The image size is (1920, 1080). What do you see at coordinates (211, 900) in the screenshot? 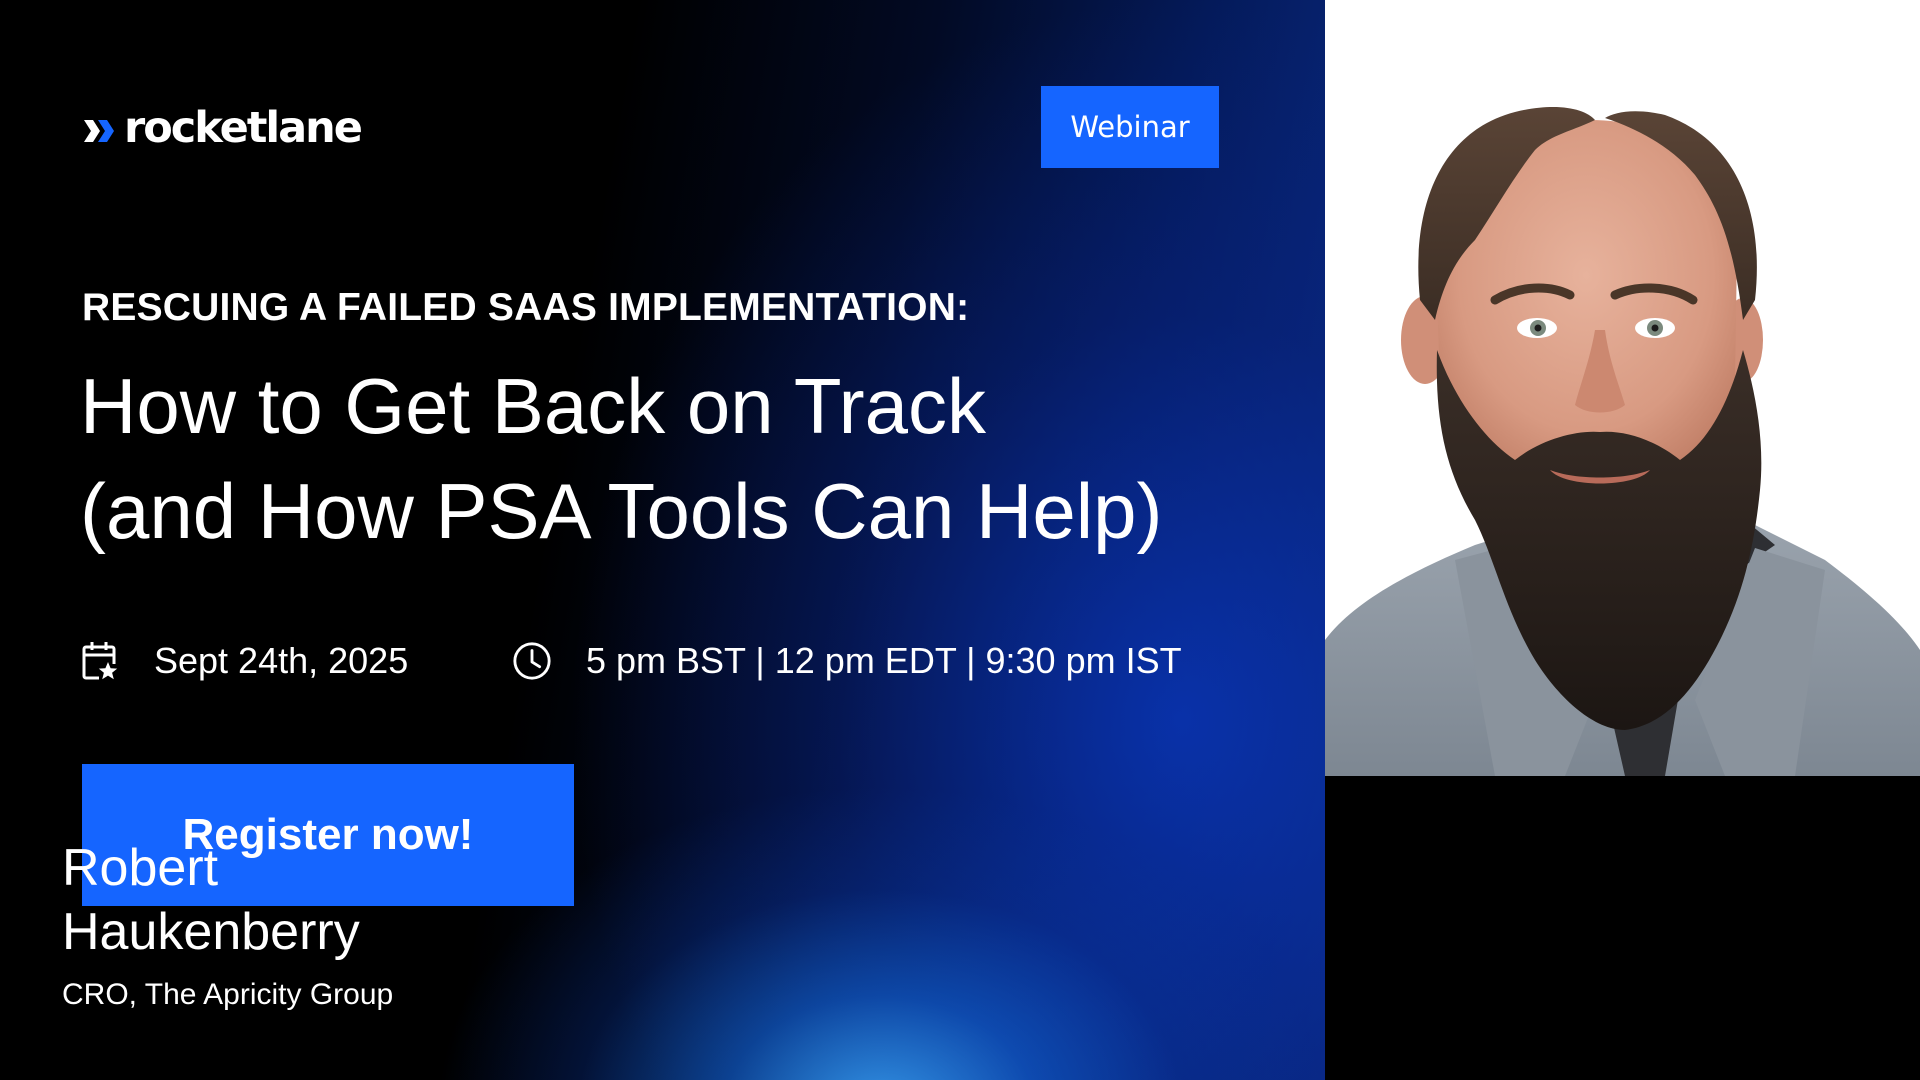
I see `speaker-name: Robert Haukenberry` at bounding box center [211, 900].